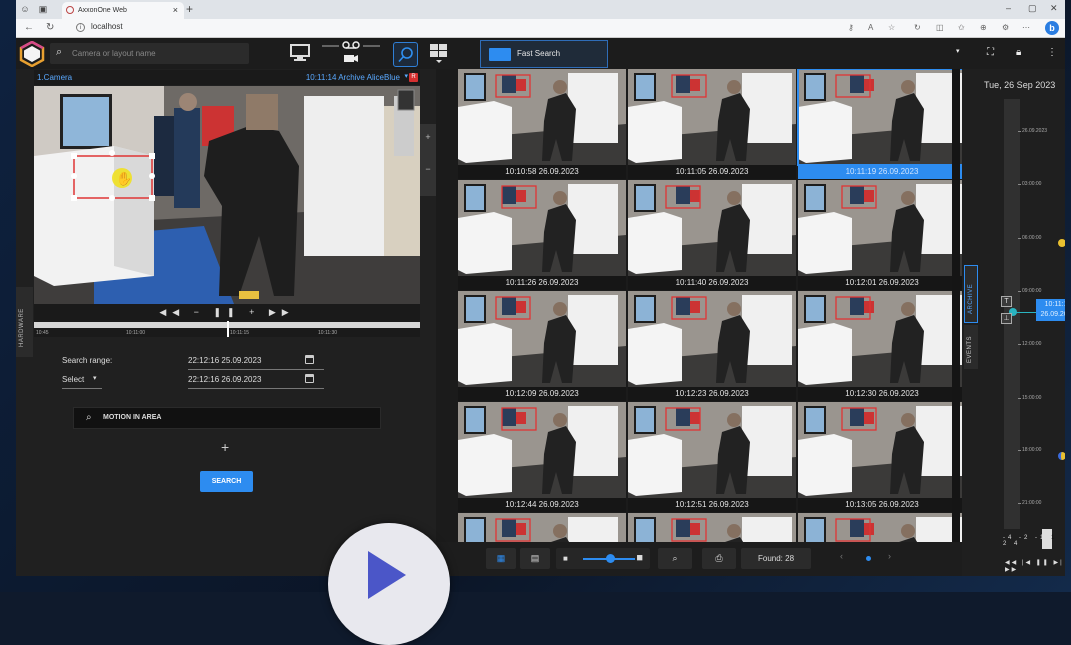  Describe the element at coordinates (675, 558) in the screenshot. I see `zoom-button: ⌕` at that location.